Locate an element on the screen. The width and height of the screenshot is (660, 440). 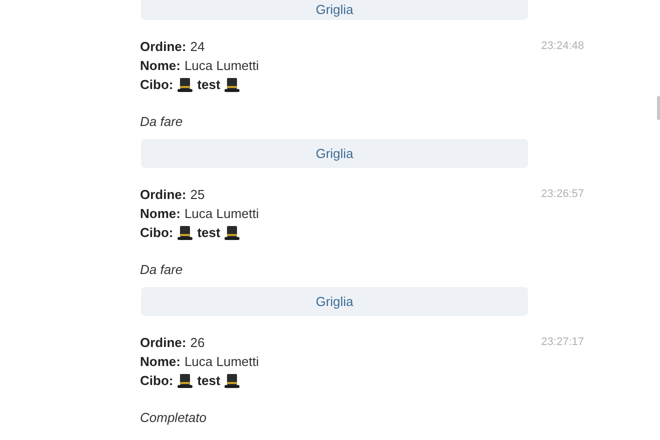
message-line: Ordine: 26 is located at coordinates (173, 343).